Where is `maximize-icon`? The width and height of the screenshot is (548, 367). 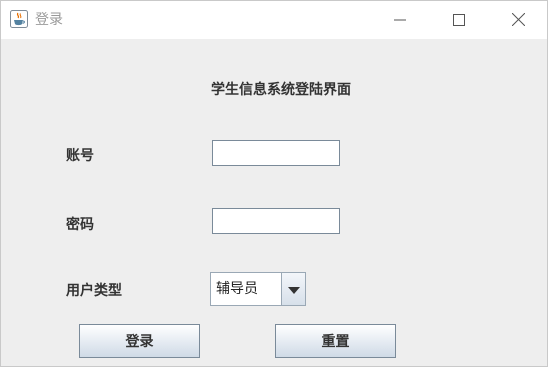 maximize-icon is located at coordinates (459, 20).